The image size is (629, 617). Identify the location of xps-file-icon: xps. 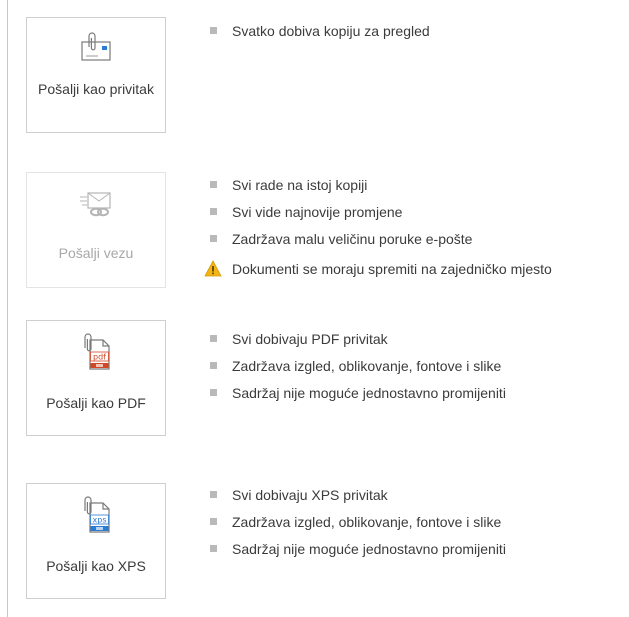
(97, 514).